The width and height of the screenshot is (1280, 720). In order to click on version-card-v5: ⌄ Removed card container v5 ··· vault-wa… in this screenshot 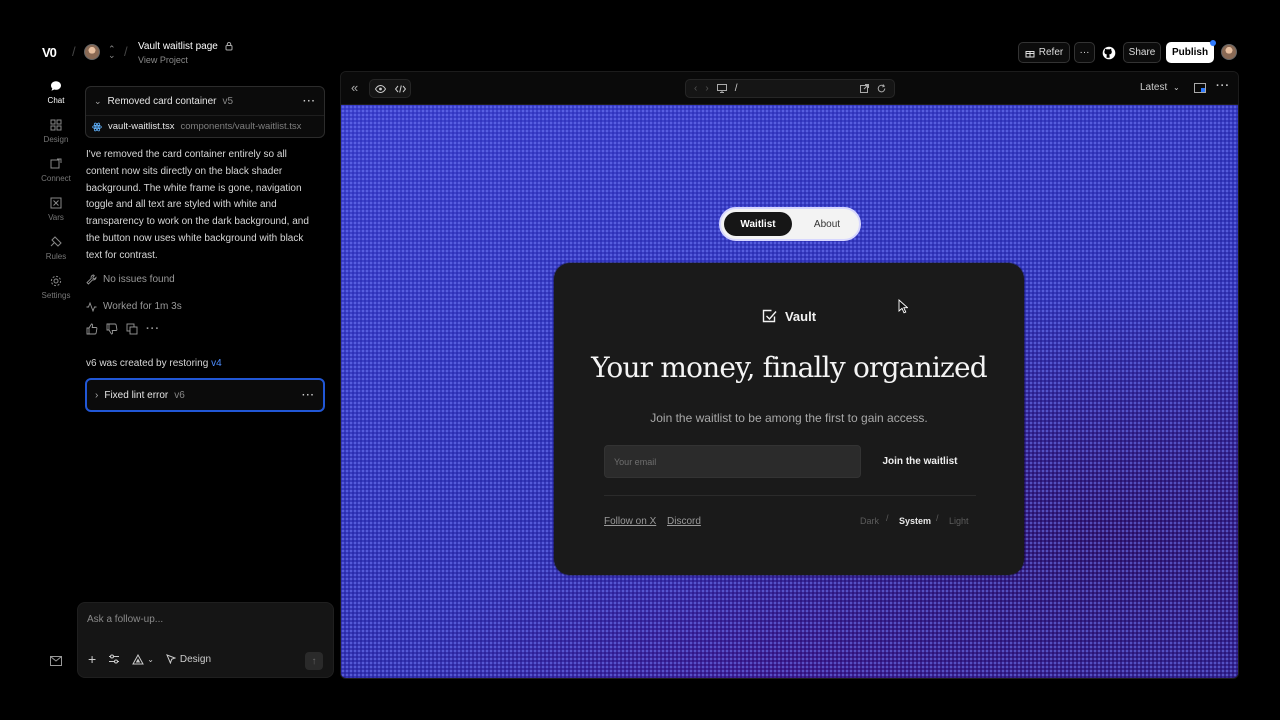, I will do `click(205, 112)`.